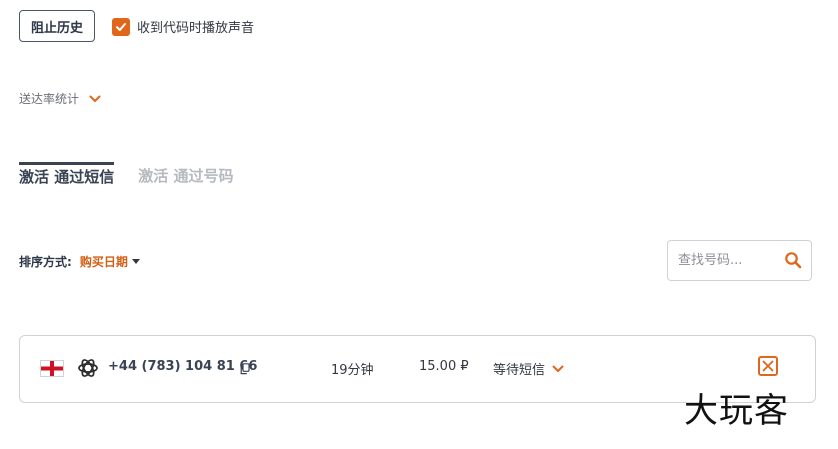 Image resolution: width=838 pixels, height=449 pixels. I want to click on block-history-button: 阻止历史, so click(57, 26).